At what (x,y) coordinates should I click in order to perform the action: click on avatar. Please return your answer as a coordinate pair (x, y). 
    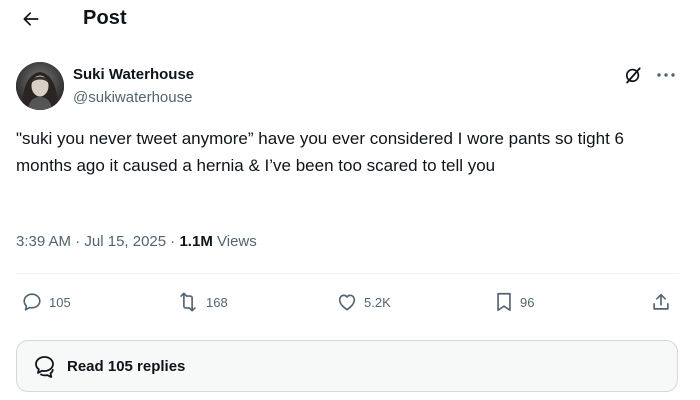
    Looking at the image, I should click on (40, 86).